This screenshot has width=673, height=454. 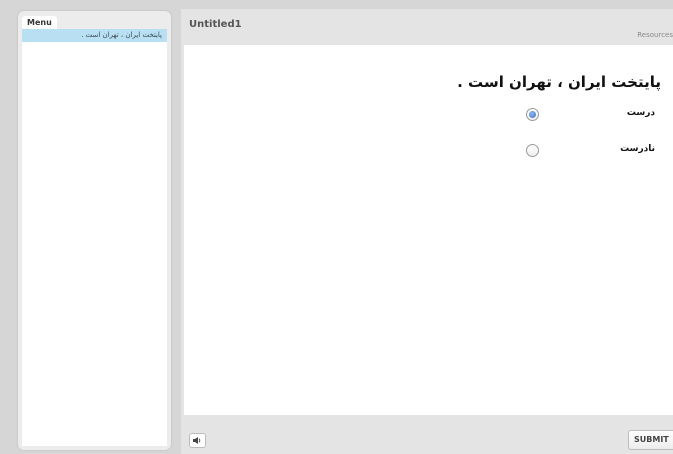 What do you see at coordinates (650, 440) in the screenshot?
I see `submit-button: SUBMIT` at bounding box center [650, 440].